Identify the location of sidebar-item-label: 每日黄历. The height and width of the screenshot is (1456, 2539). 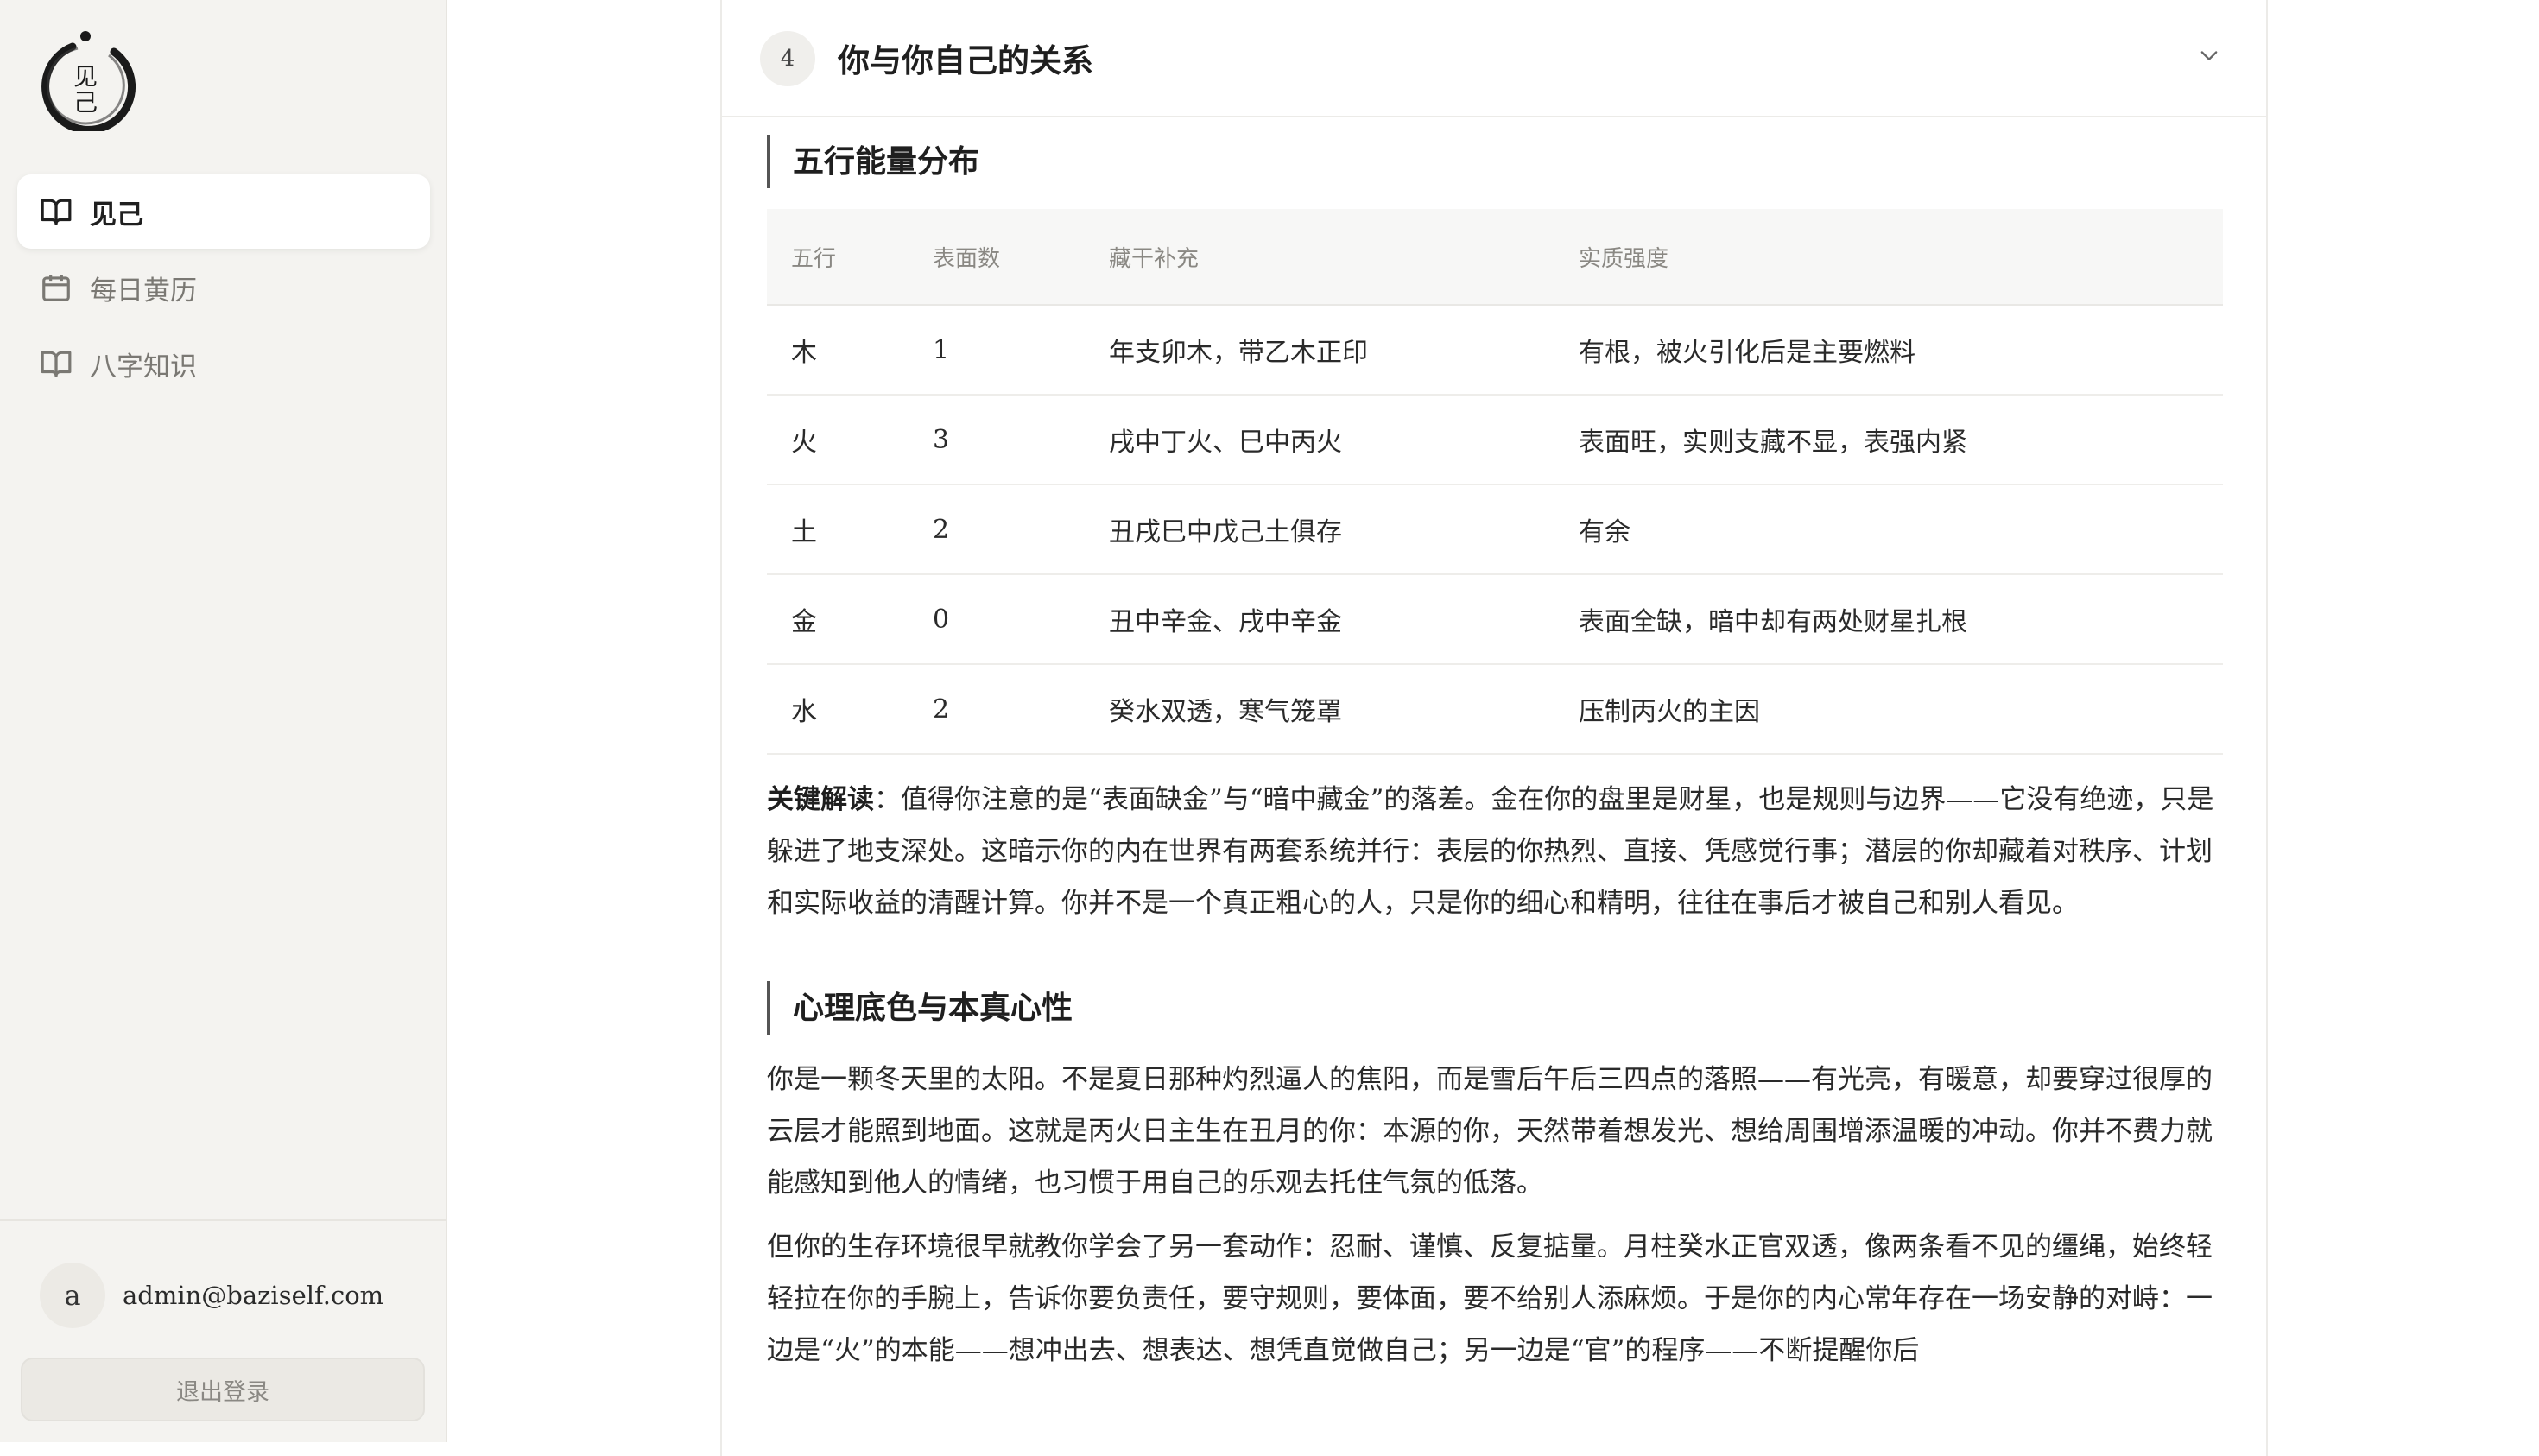
(143, 291).